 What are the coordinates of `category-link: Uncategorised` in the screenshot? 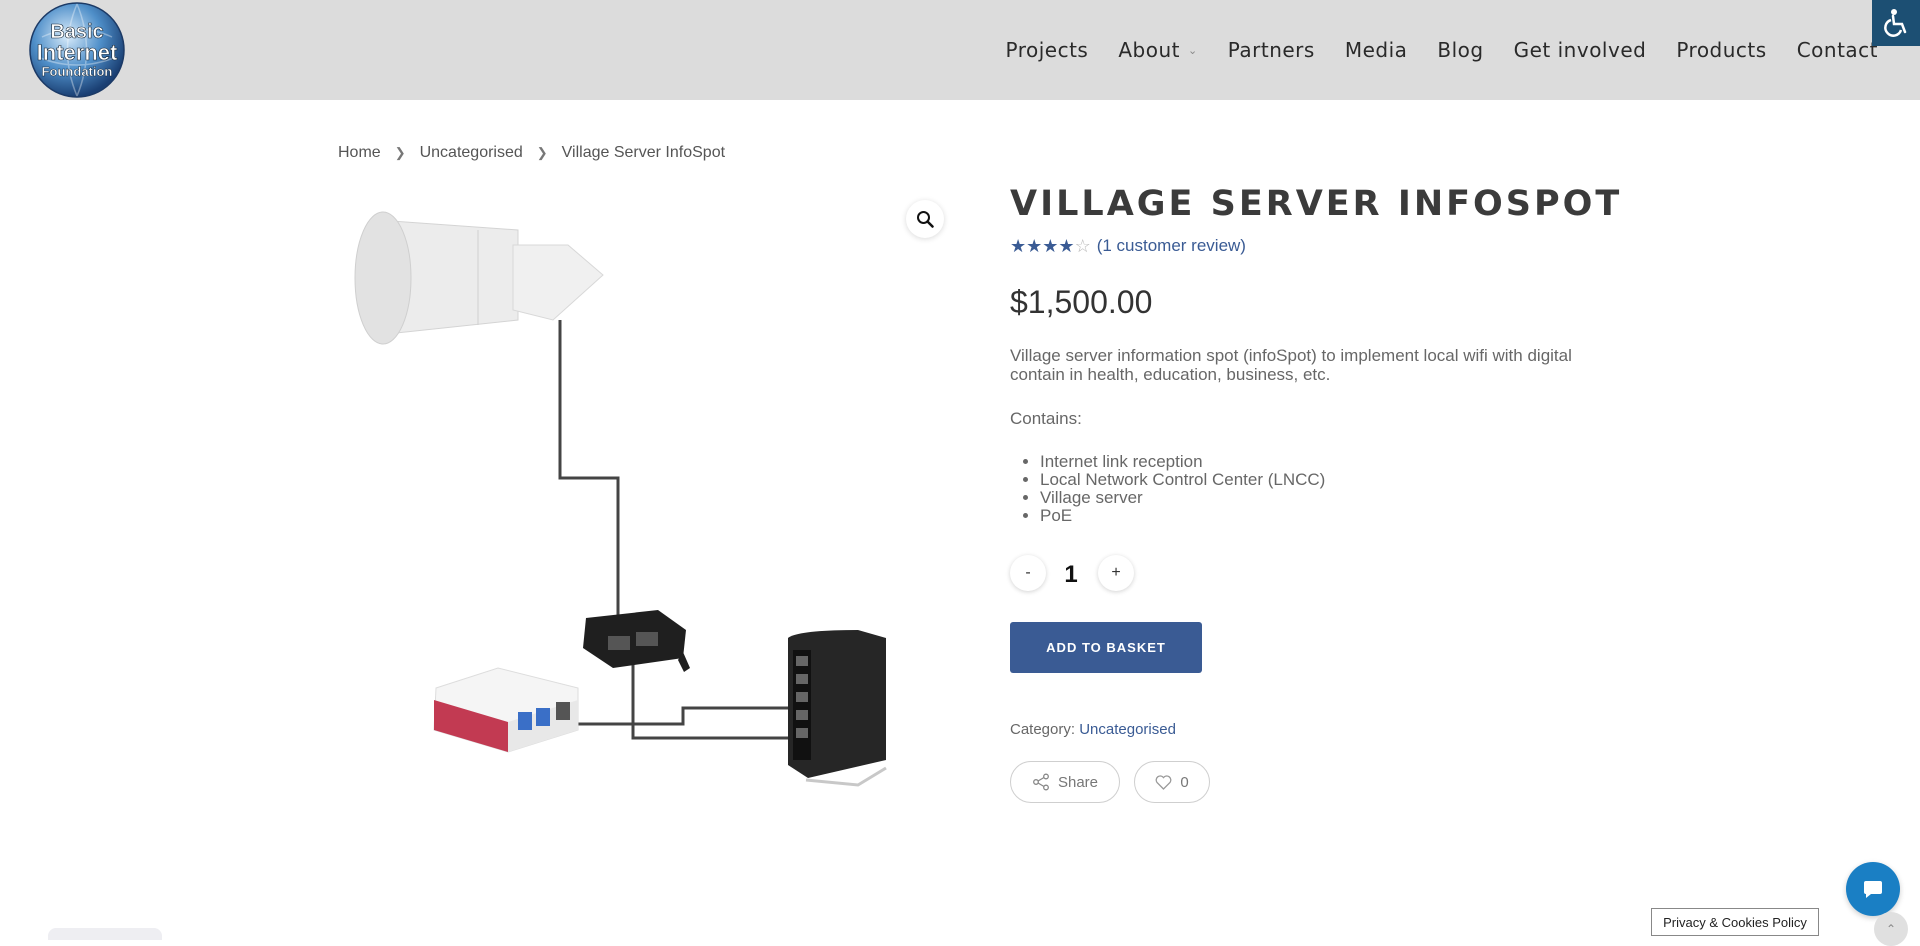 It's located at (1127, 729).